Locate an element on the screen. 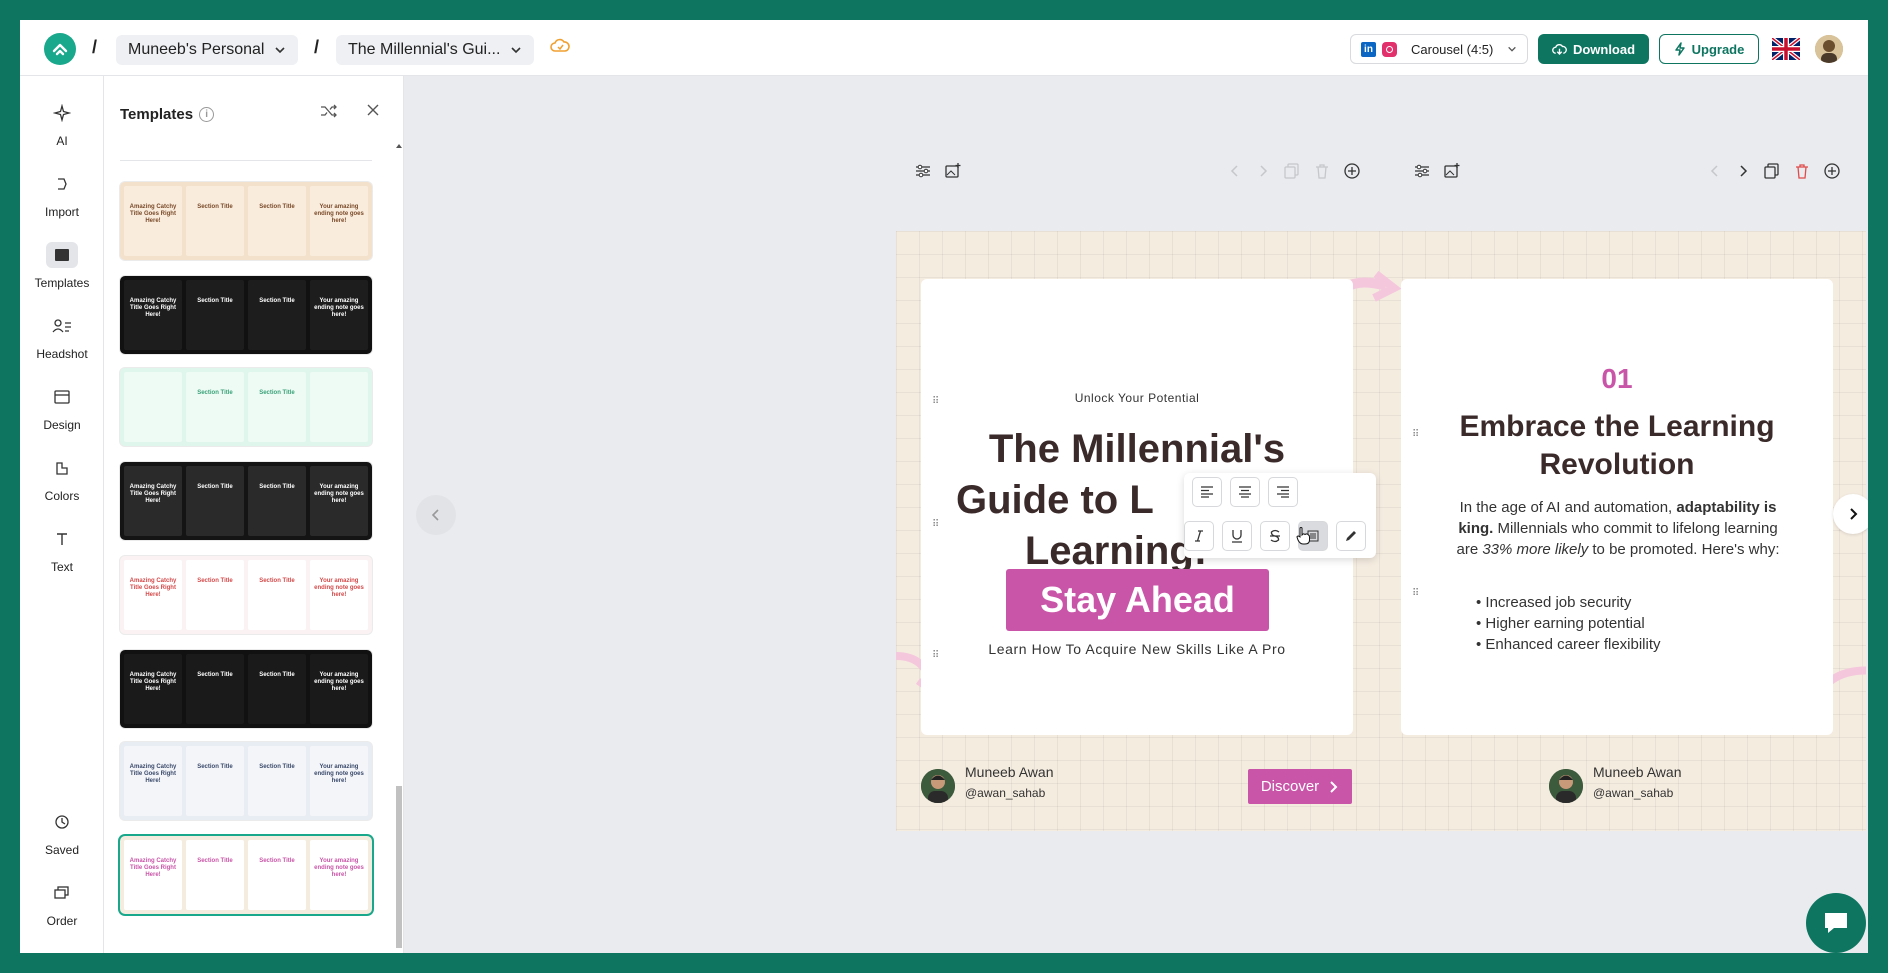 This screenshot has height=973, width=1888. author-name: Muneeb Awan is located at coordinates (1637, 772).